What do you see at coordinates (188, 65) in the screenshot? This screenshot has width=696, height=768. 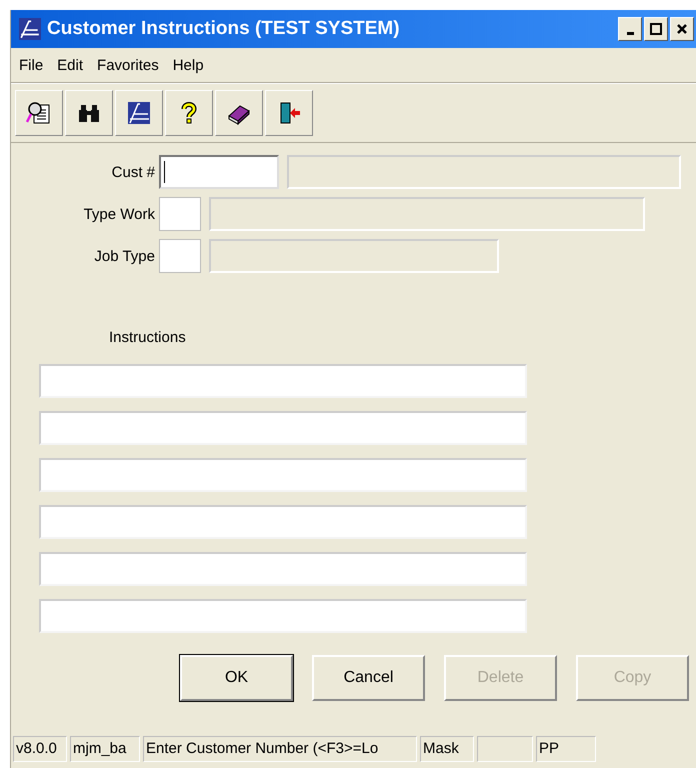 I see `menu-item: Help` at bounding box center [188, 65].